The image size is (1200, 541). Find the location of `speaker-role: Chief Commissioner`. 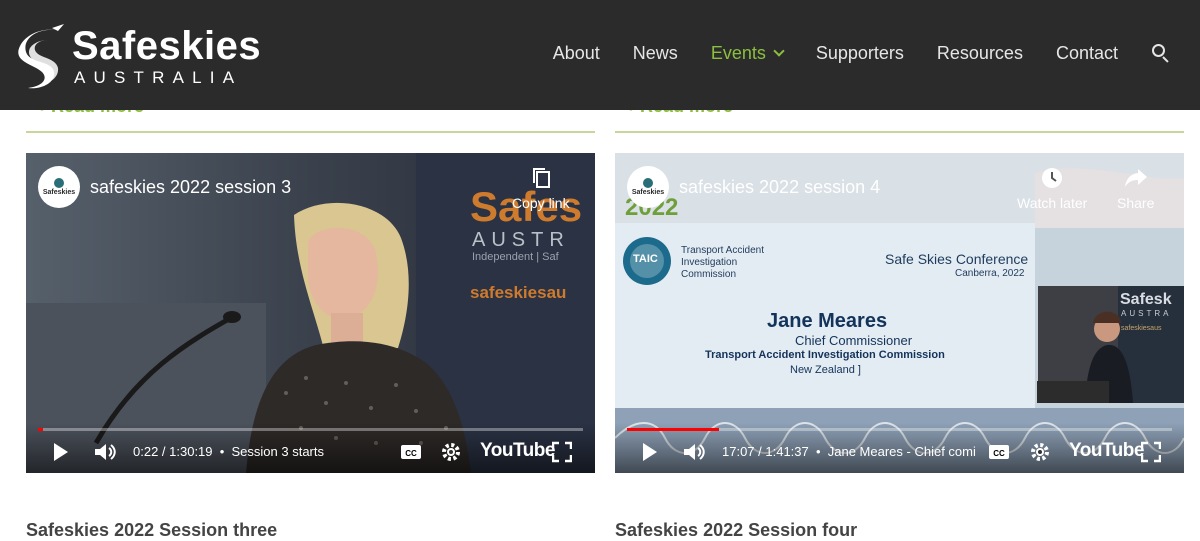

speaker-role: Chief Commissioner is located at coordinates (854, 340).